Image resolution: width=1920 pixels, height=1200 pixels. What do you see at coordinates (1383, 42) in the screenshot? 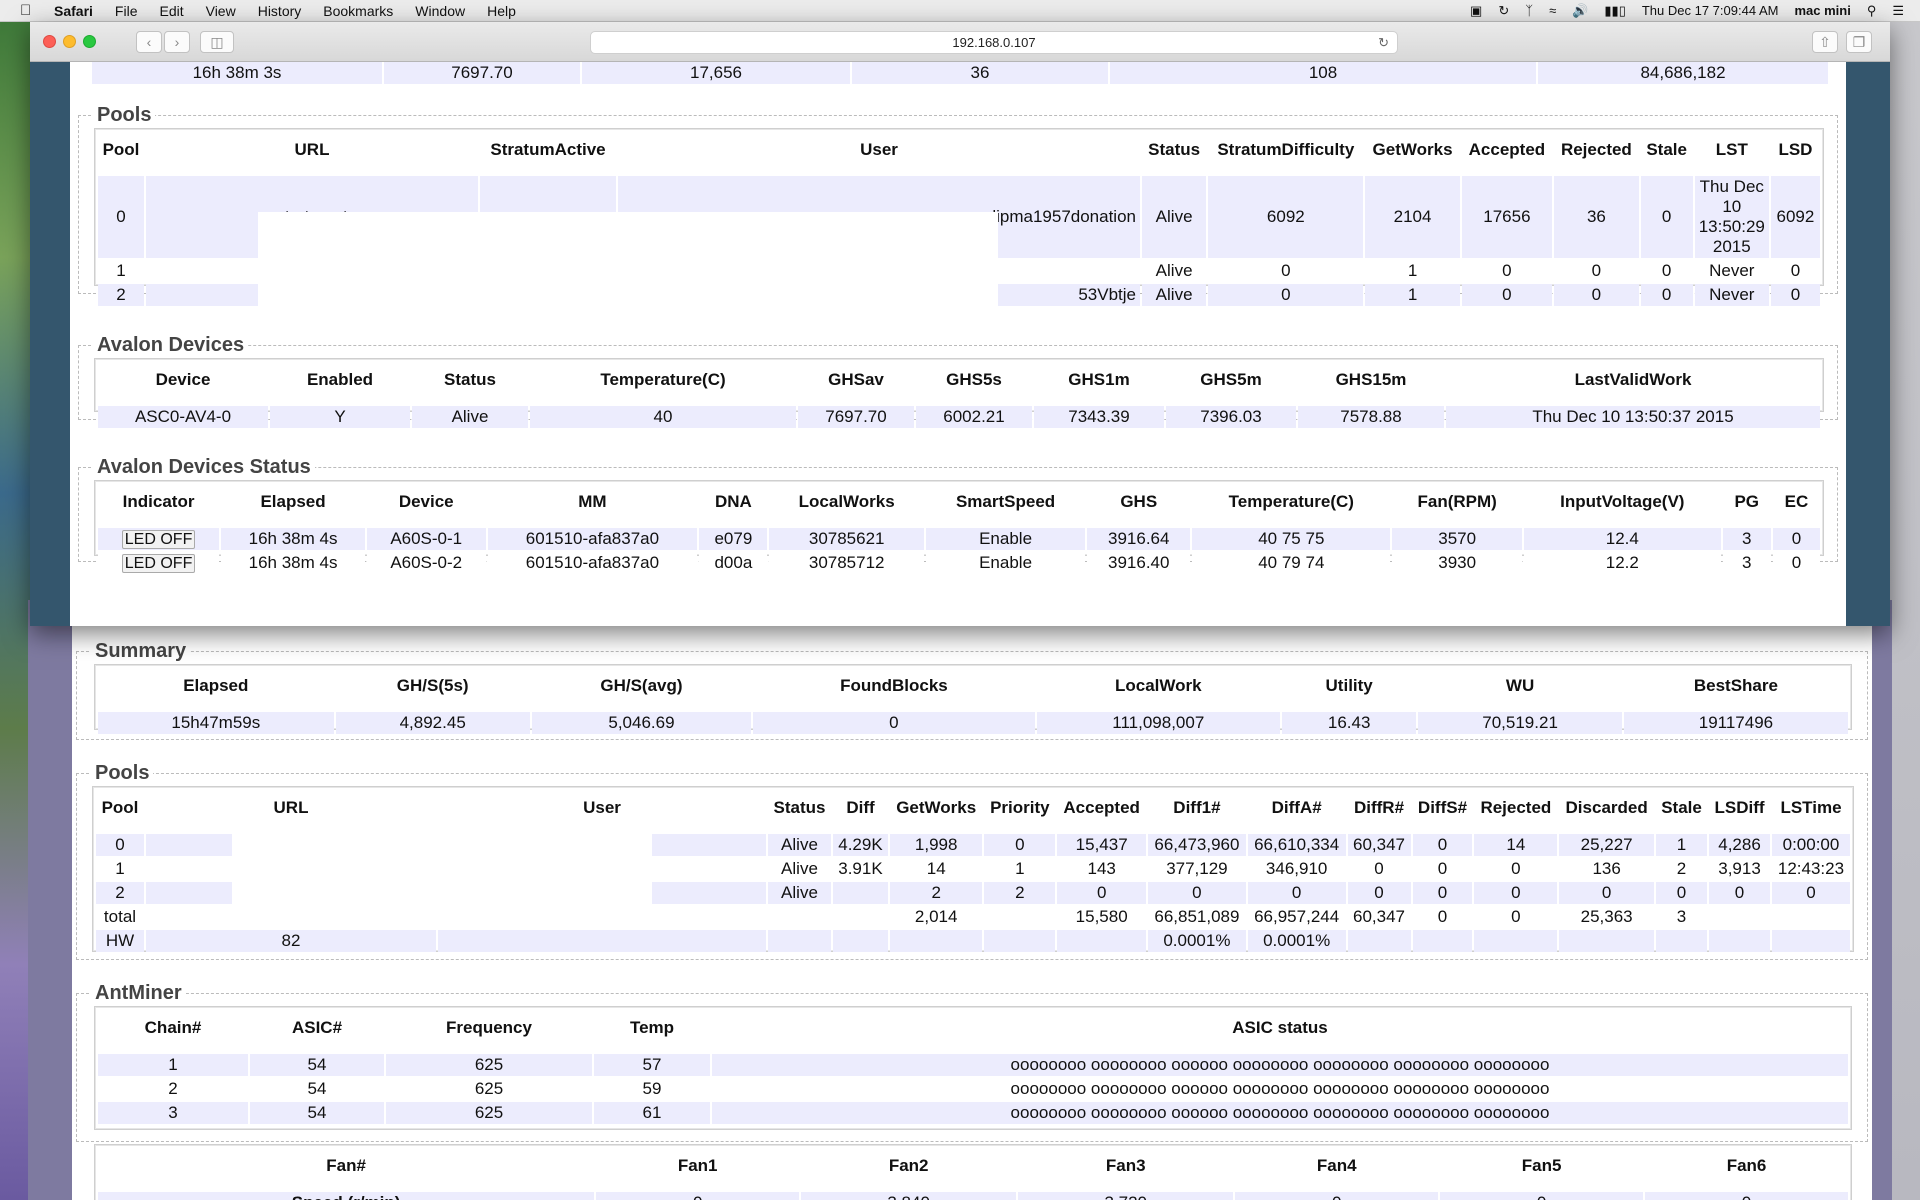
I see `reload-icon: ↻` at bounding box center [1383, 42].